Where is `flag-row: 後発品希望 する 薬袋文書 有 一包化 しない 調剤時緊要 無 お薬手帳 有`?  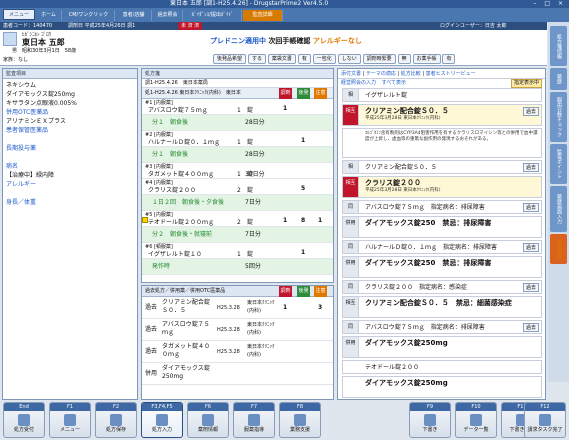
flag-row: 後発品希望 する 薬袋文書 有 一包化 しない 調剤時緊要 無 お薬手帳 有 is located at coordinates (334, 59).